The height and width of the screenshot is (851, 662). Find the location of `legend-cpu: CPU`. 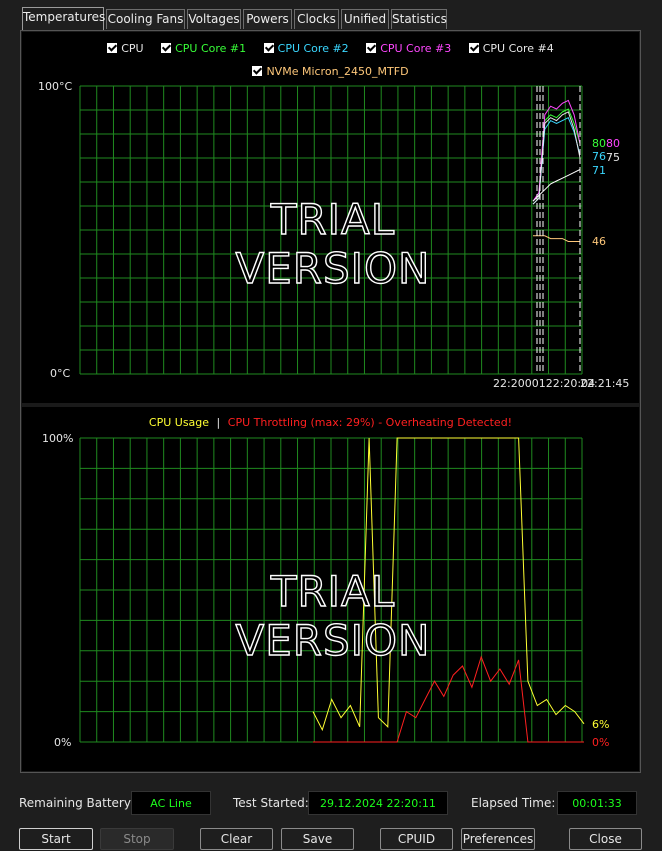

legend-cpu: CPU is located at coordinates (125, 48).